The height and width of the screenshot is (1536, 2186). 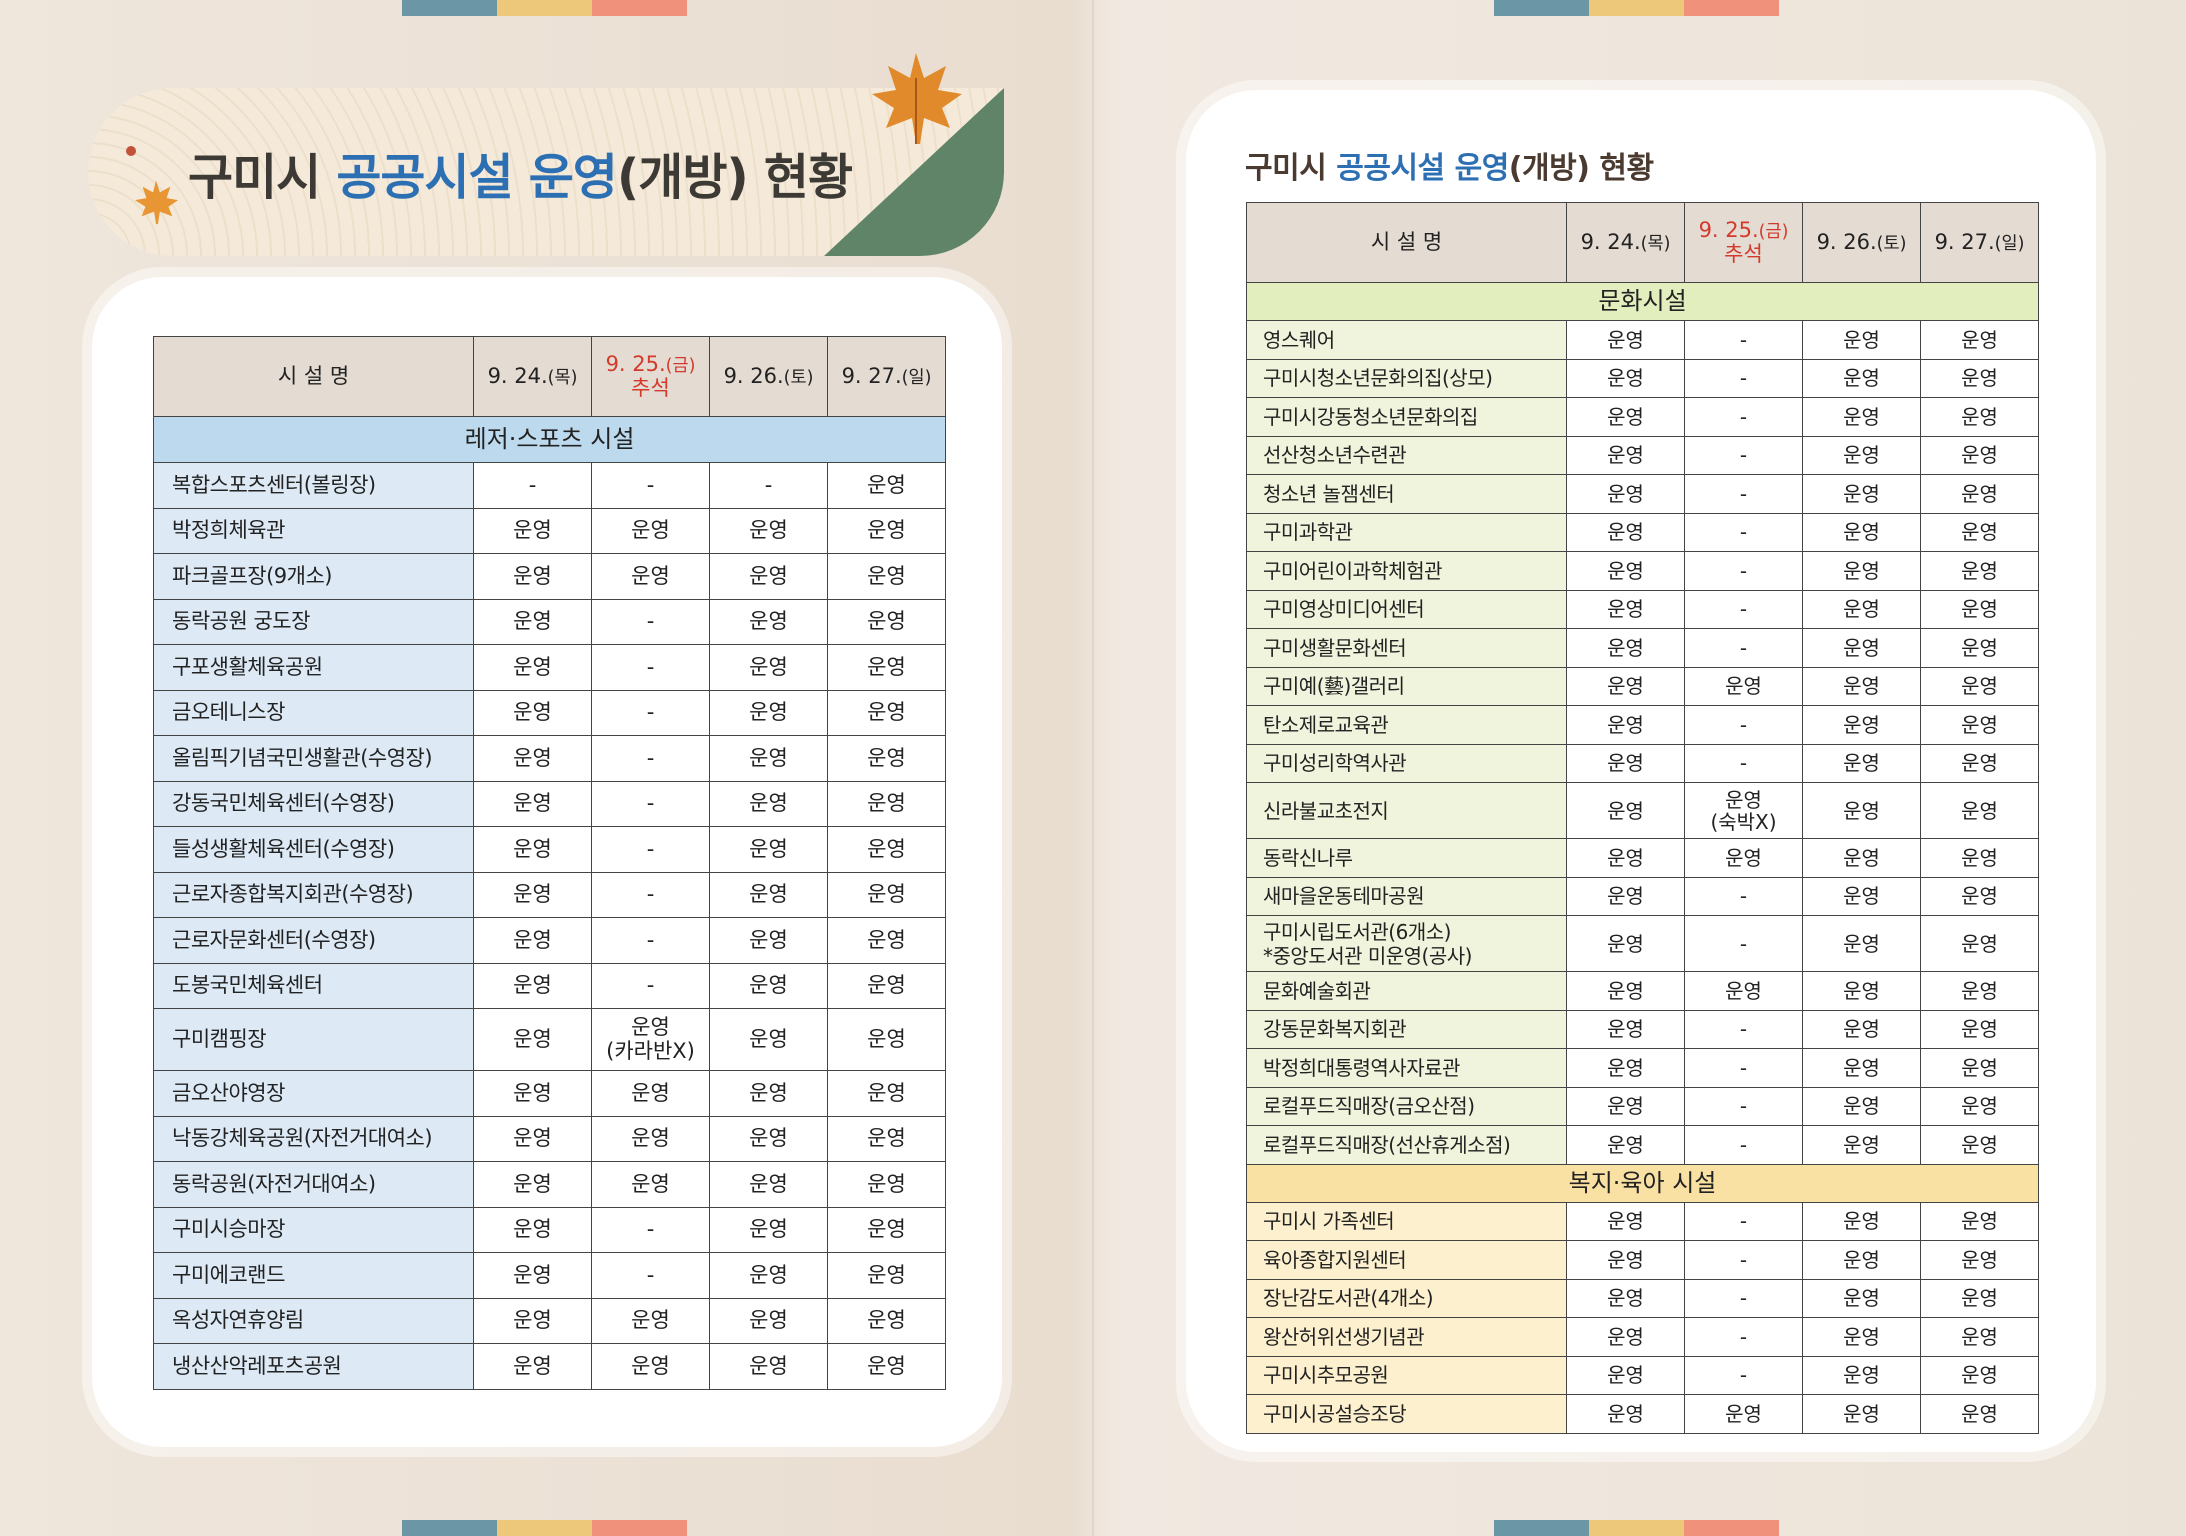 I want to click on facility-name: 구미시추모공원, so click(x=1406, y=1375).